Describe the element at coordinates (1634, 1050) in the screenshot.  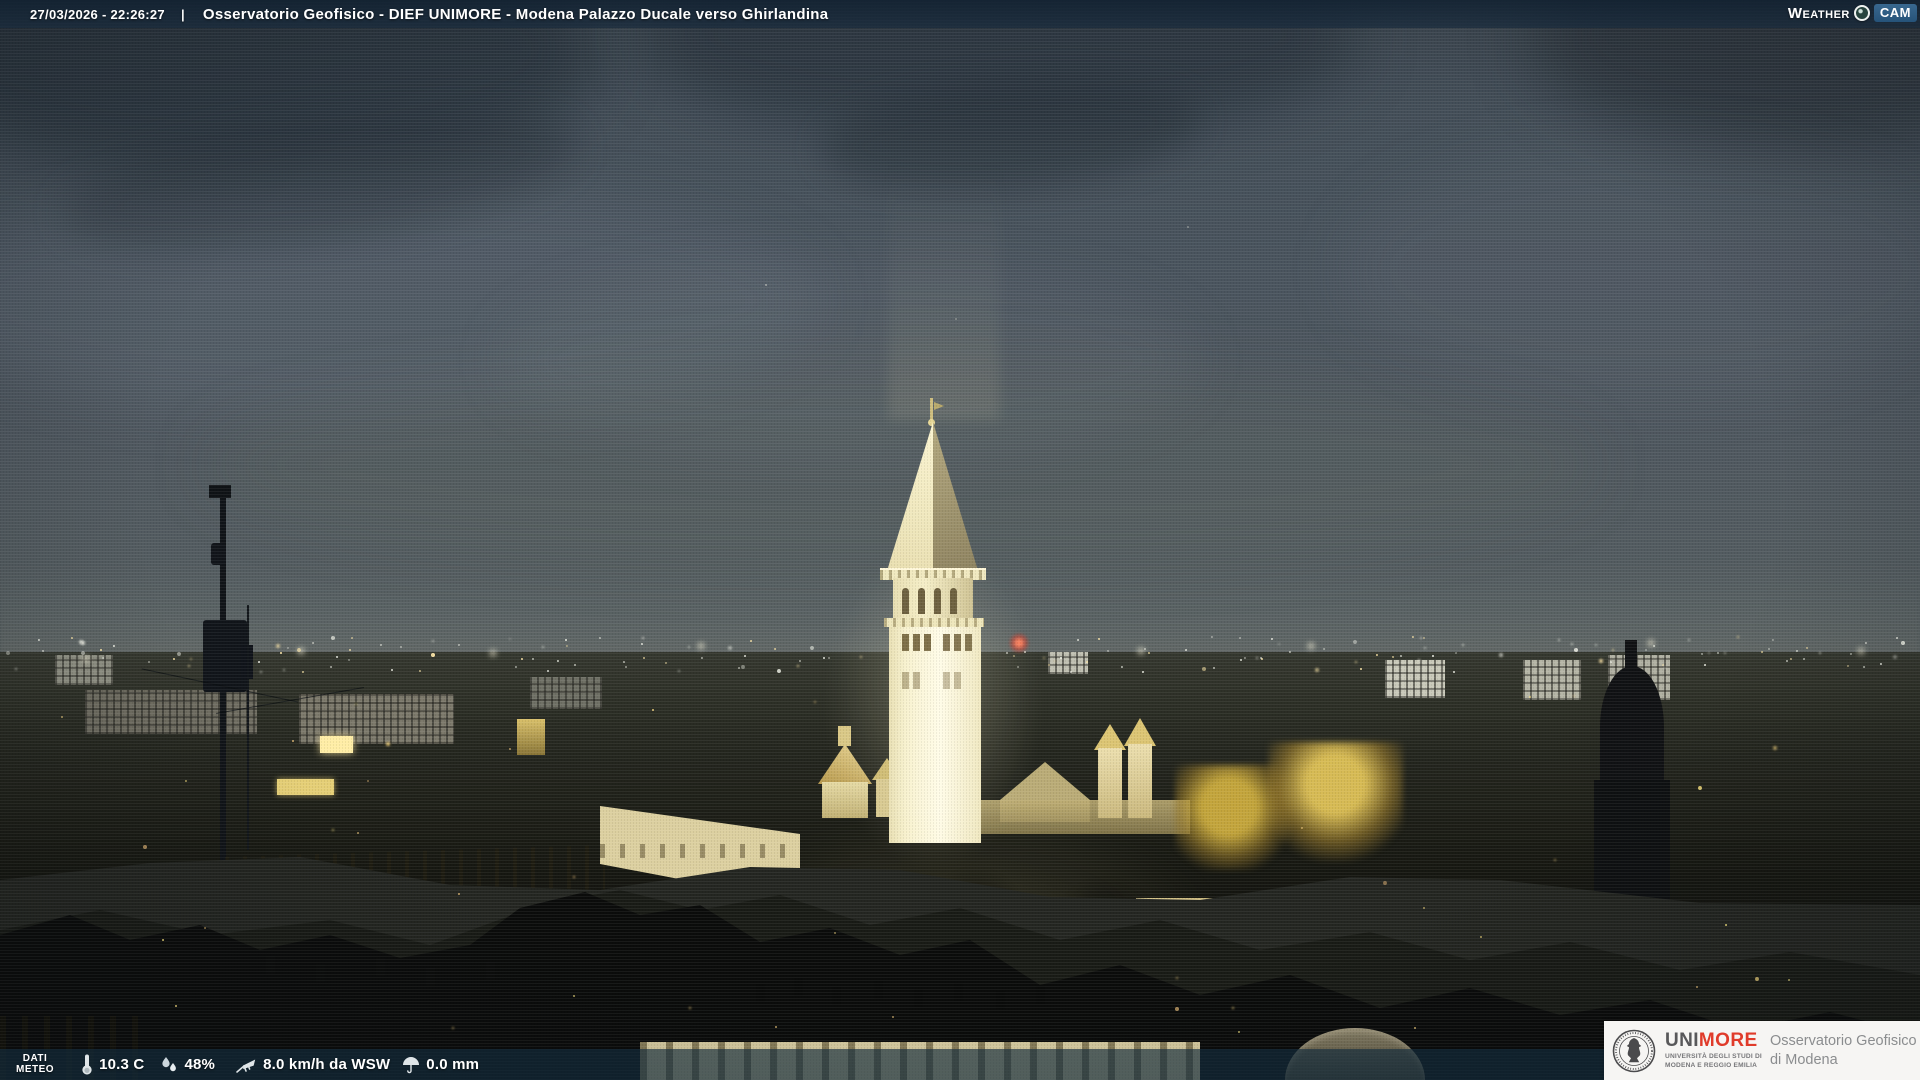
I see `unimore-seal-icon` at that location.